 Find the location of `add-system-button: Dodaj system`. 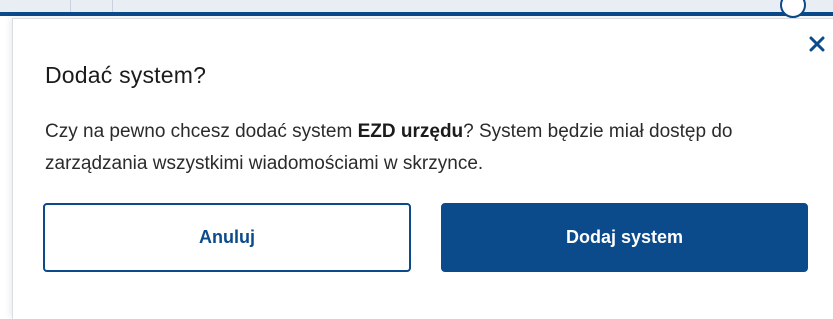

add-system-button: Dodaj system is located at coordinates (624, 237).